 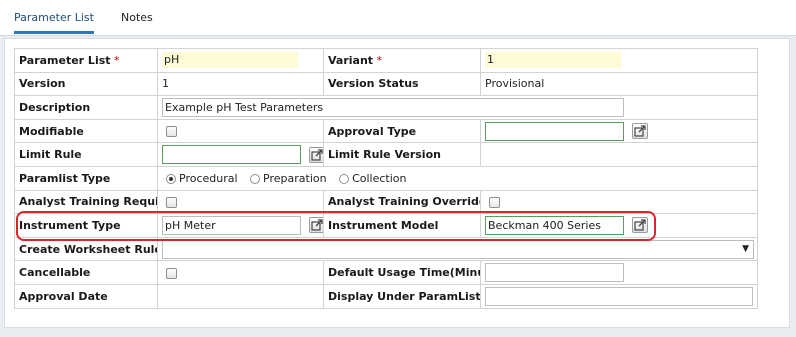 What do you see at coordinates (165, 84) in the screenshot?
I see `version-value: 1` at bounding box center [165, 84].